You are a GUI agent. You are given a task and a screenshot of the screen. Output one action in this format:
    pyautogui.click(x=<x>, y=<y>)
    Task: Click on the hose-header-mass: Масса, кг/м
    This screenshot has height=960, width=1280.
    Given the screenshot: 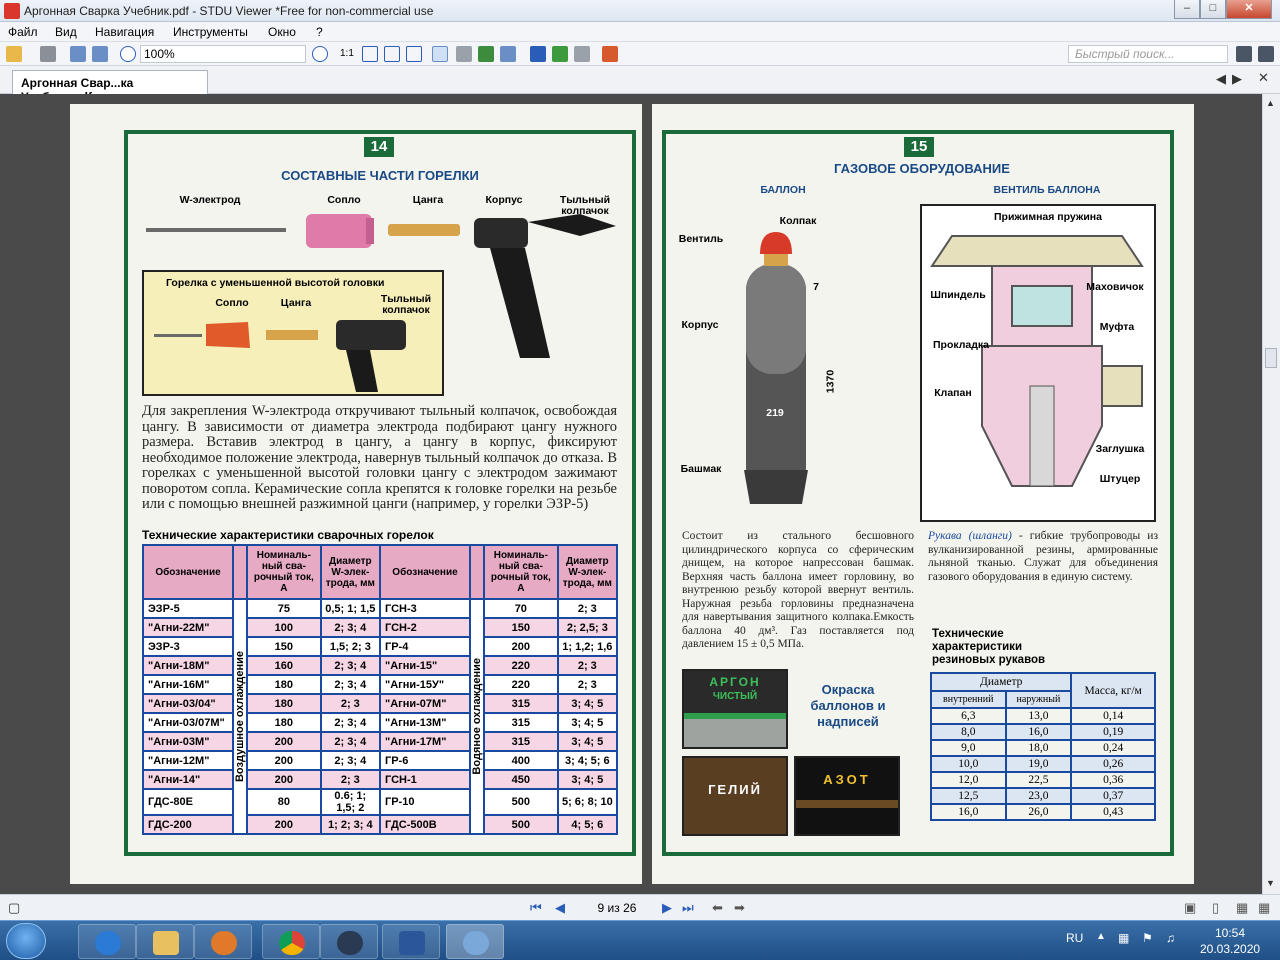 What is the action you would take?
    pyautogui.click(x=1113, y=690)
    